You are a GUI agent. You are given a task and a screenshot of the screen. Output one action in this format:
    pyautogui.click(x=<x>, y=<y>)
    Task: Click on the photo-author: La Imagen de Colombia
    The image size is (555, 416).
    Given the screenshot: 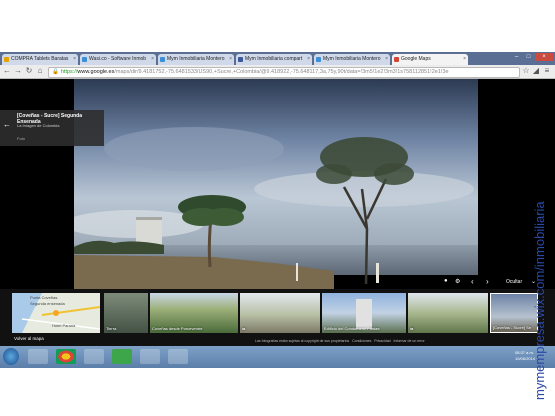 What is the action you would take?
    pyautogui.click(x=38, y=125)
    